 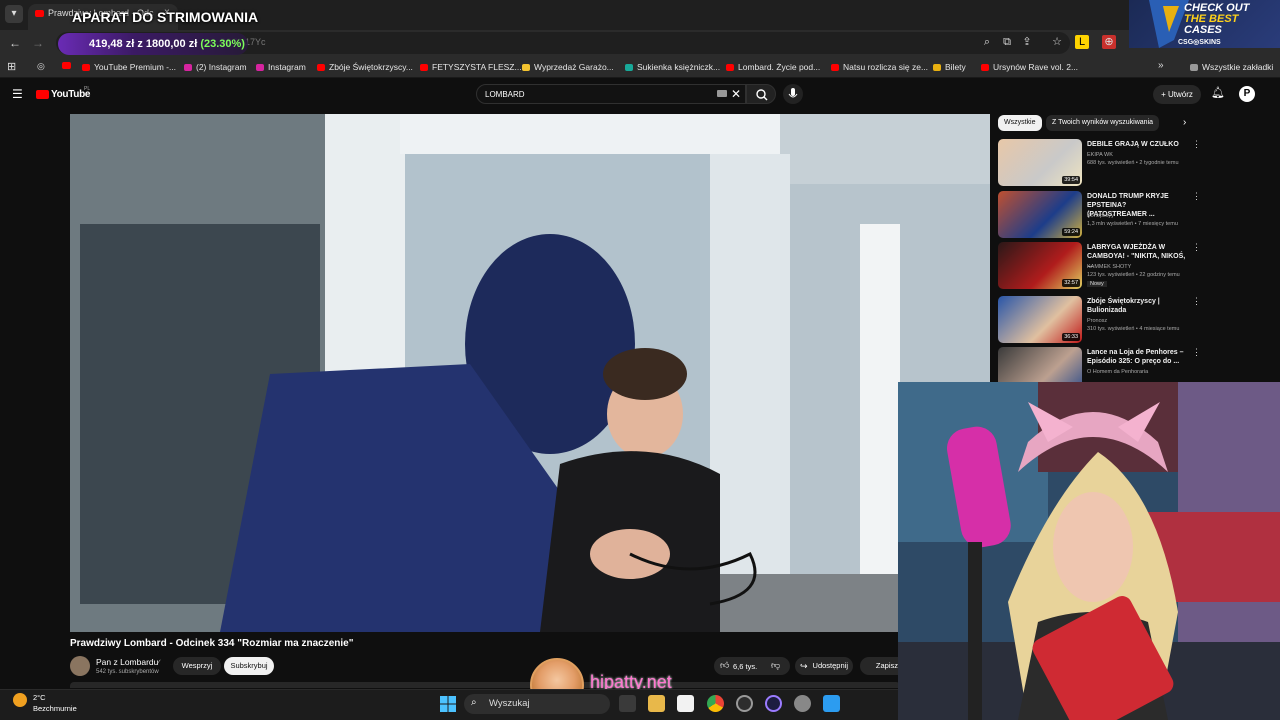 I want to click on windows-start-icon, so click(x=448, y=704).